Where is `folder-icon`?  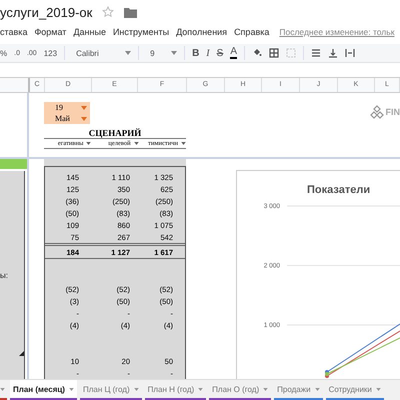 folder-icon is located at coordinates (131, 12).